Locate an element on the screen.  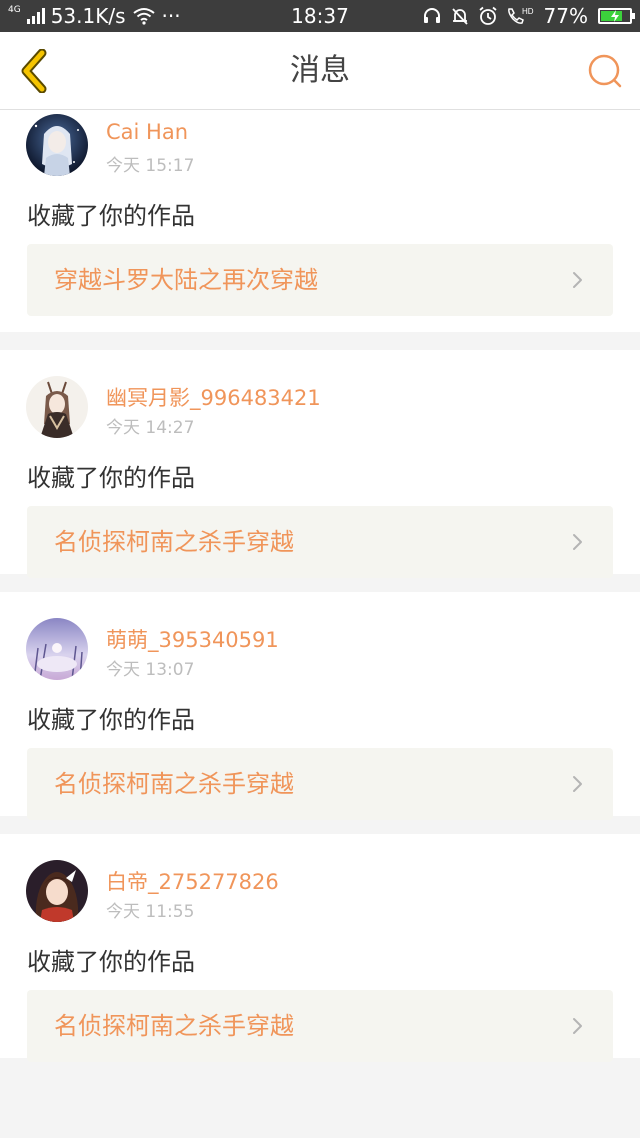
timestamp: 今天 11:55 is located at coordinates (150, 912).